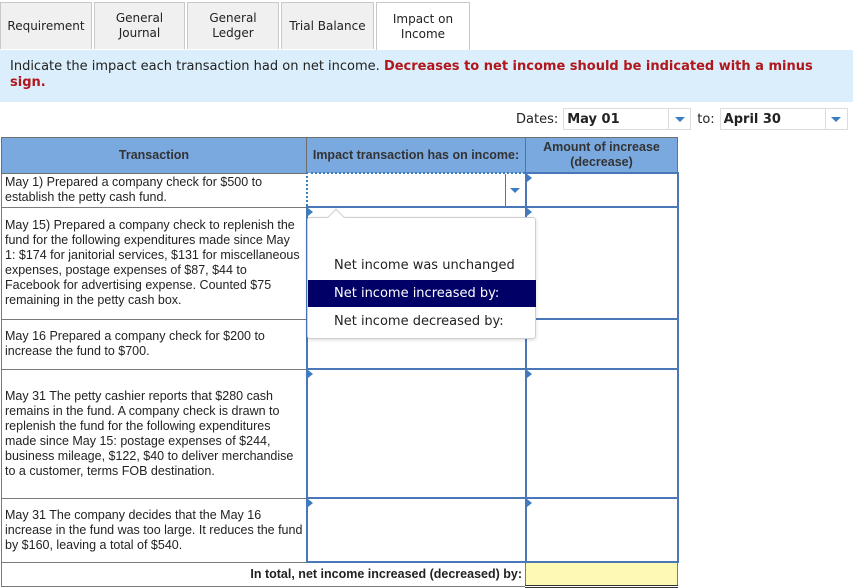 The image size is (861, 588). I want to click on tab-general-journal: General Journal, so click(139, 25).